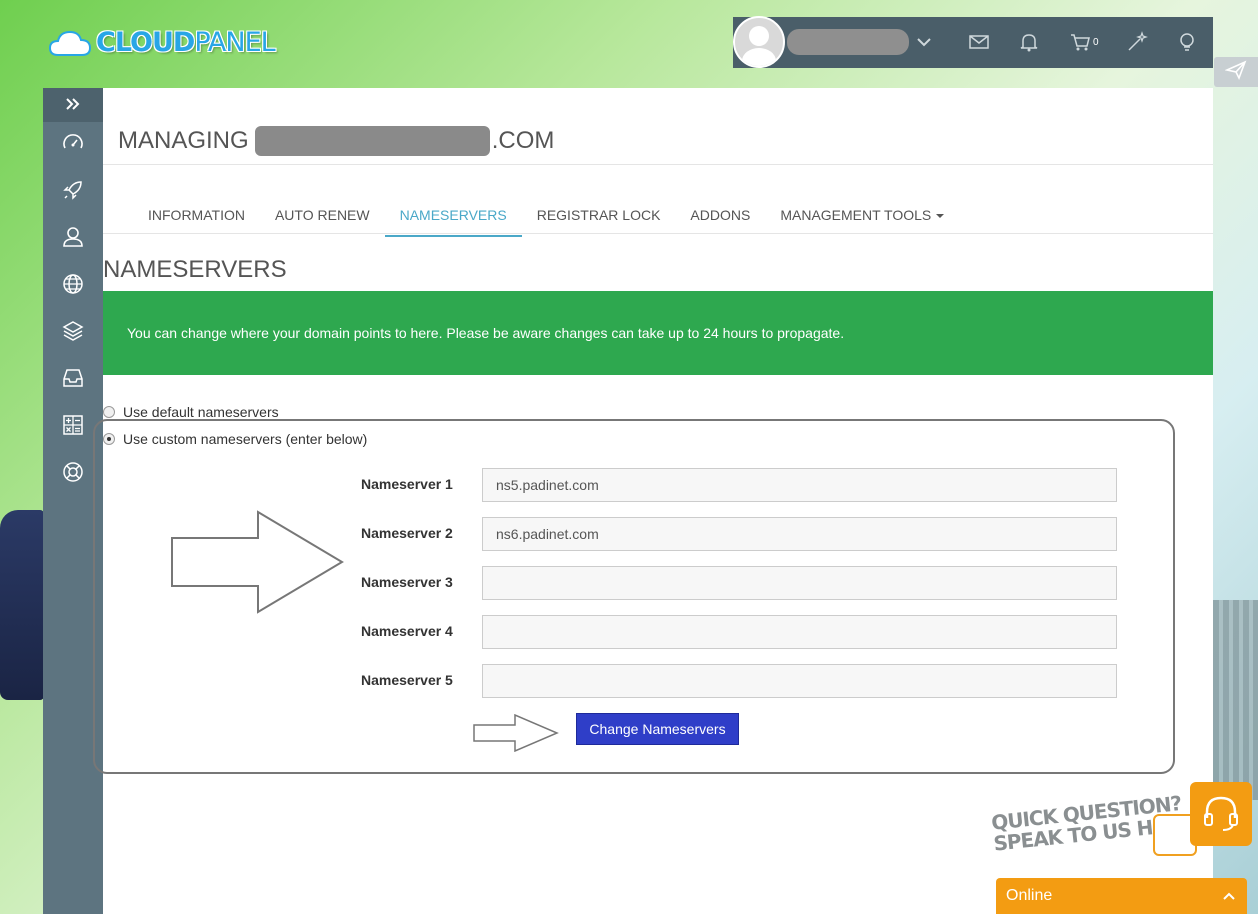 This screenshot has width=1258, height=914. I want to click on username-redacted, so click(848, 42).